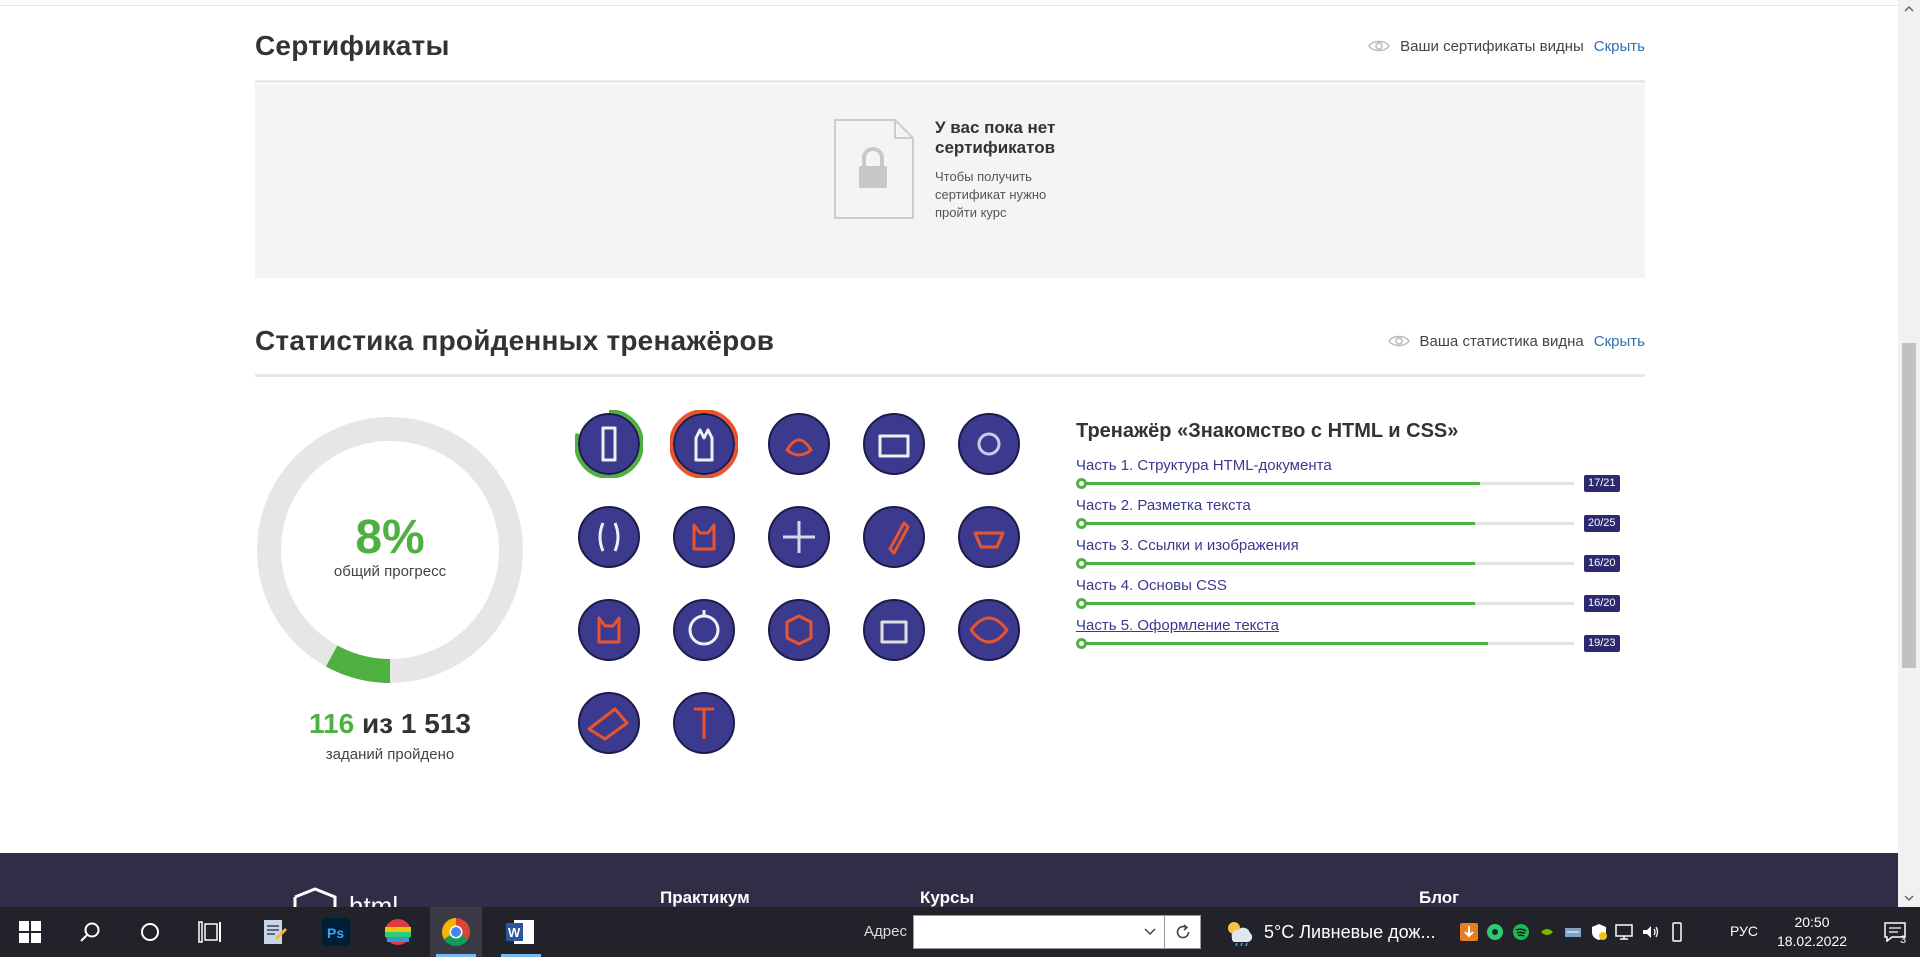 The width and height of the screenshot is (1920, 957). What do you see at coordinates (390, 571) in the screenshot?
I see `progress-label: общий прогресс` at bounding box center [390, 571].